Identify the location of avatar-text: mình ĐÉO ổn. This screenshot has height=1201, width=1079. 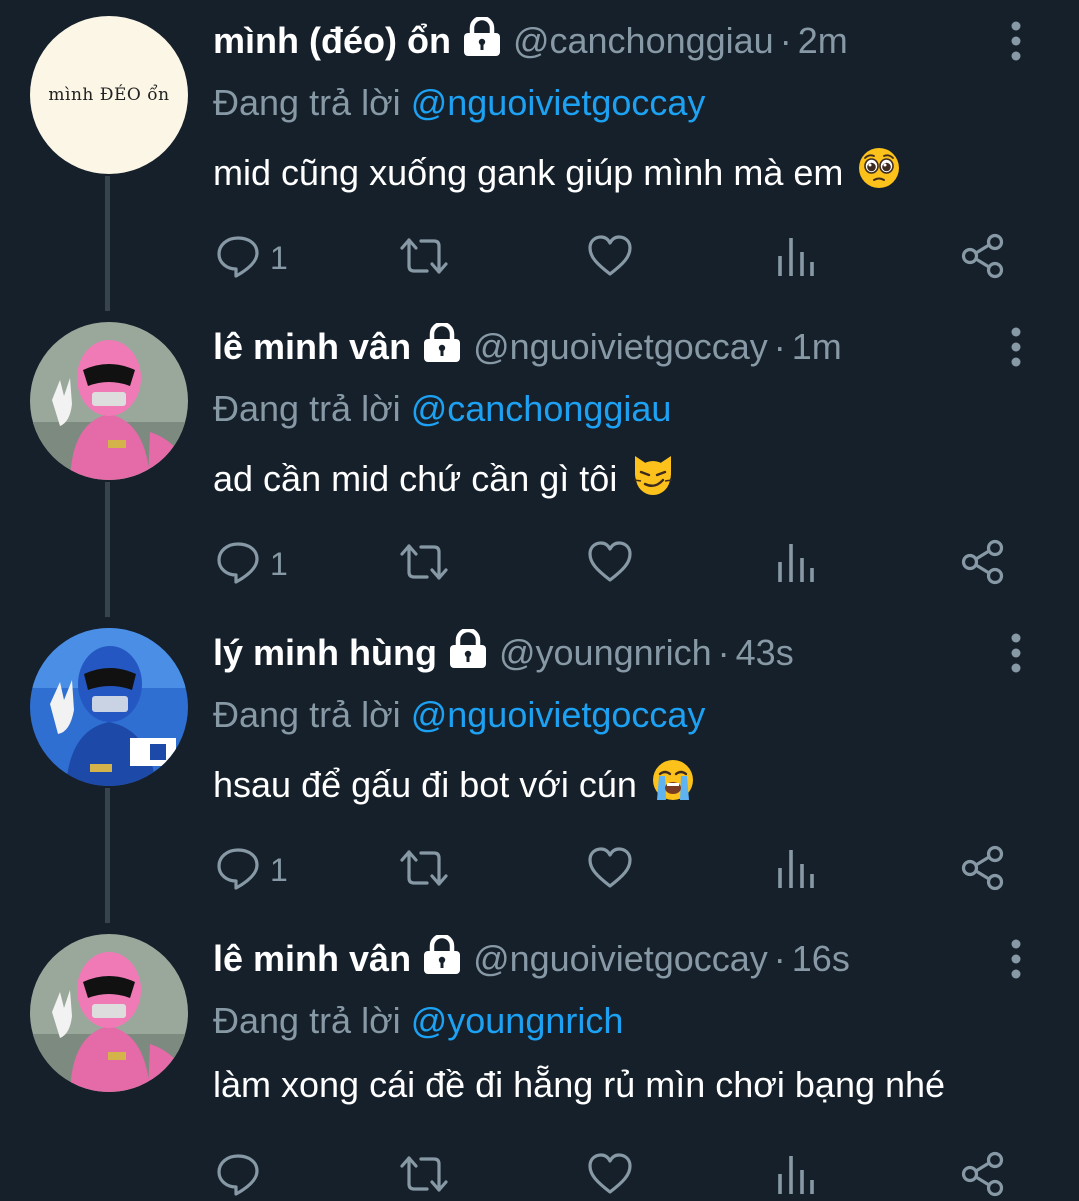
(109, 95).